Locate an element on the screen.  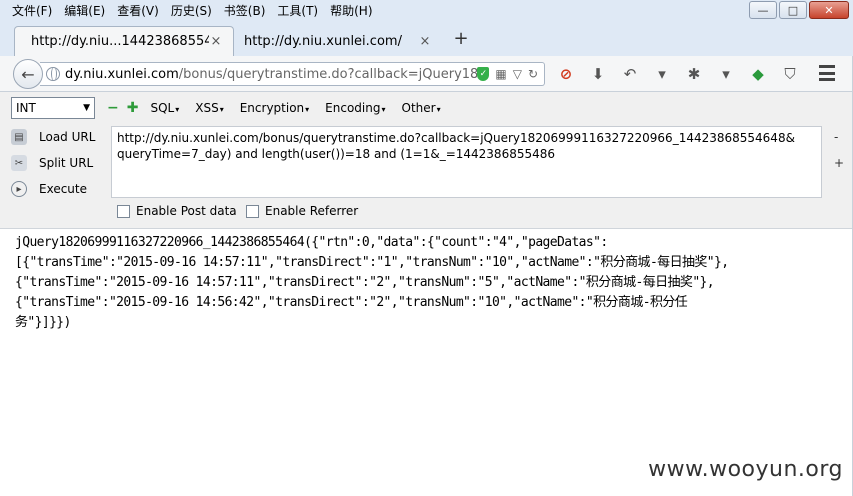
menu-encryption: Encryption is located at coordinates (274, 108).